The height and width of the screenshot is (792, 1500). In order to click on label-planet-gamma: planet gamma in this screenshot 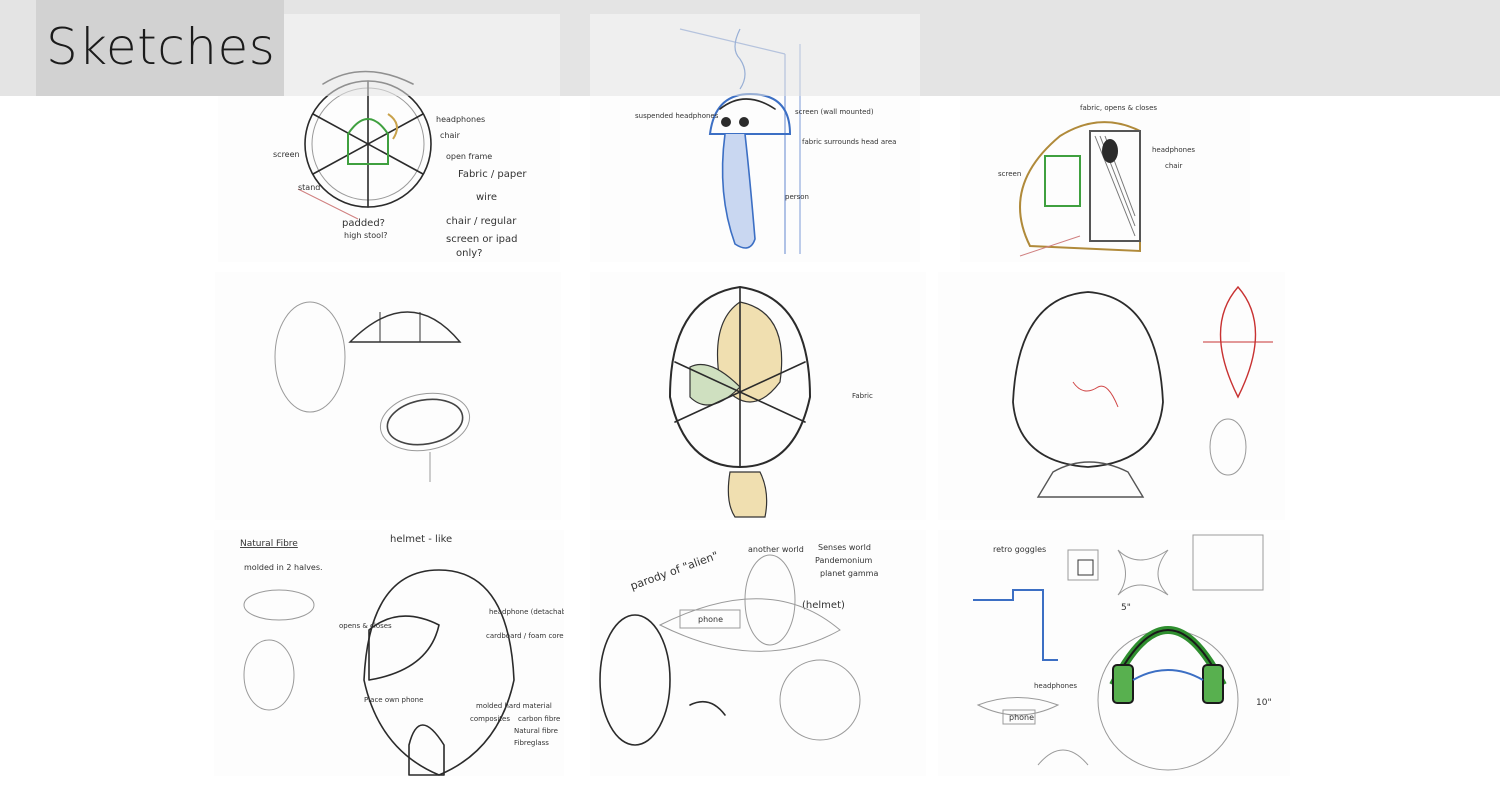, I will do `click(849, 573)`.